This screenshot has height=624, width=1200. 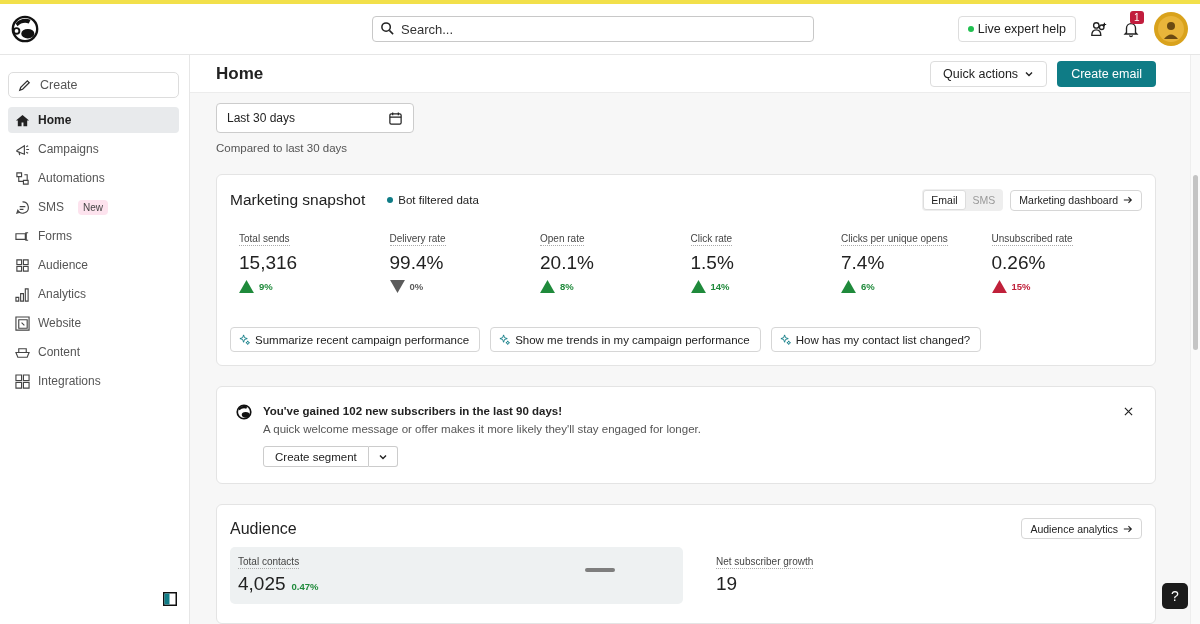 I want to click on create-email-button: Create email, so click(x=1106, y=73).